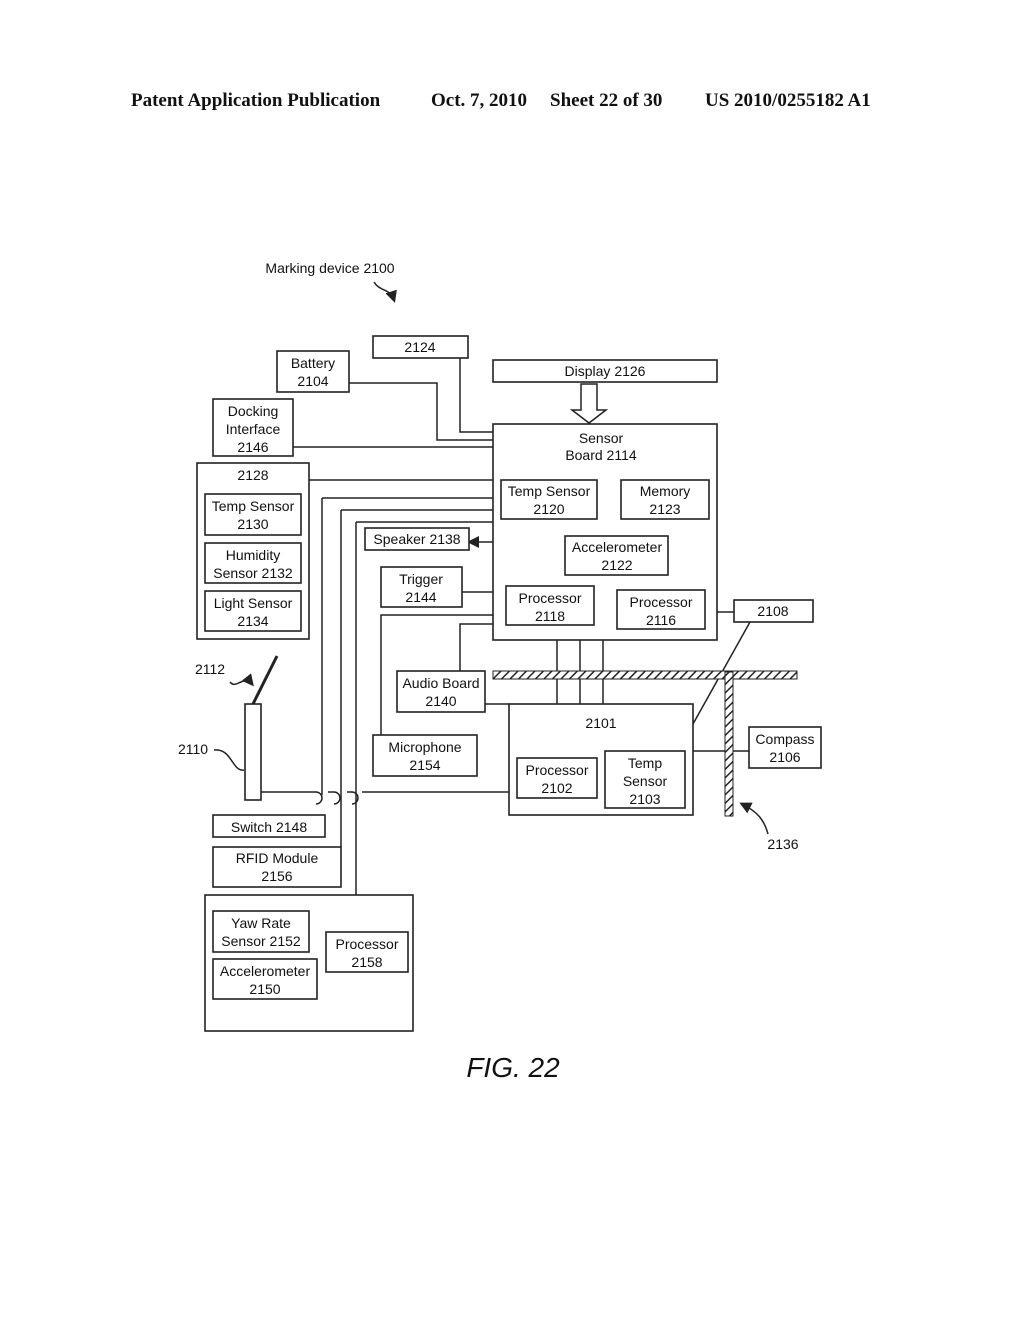 The height and width of the screenshot is (1320, 1024). Describe the element at coordinates (416, 539) in the screenshot. I see `label-speaker: Speaker 2138` at that location.